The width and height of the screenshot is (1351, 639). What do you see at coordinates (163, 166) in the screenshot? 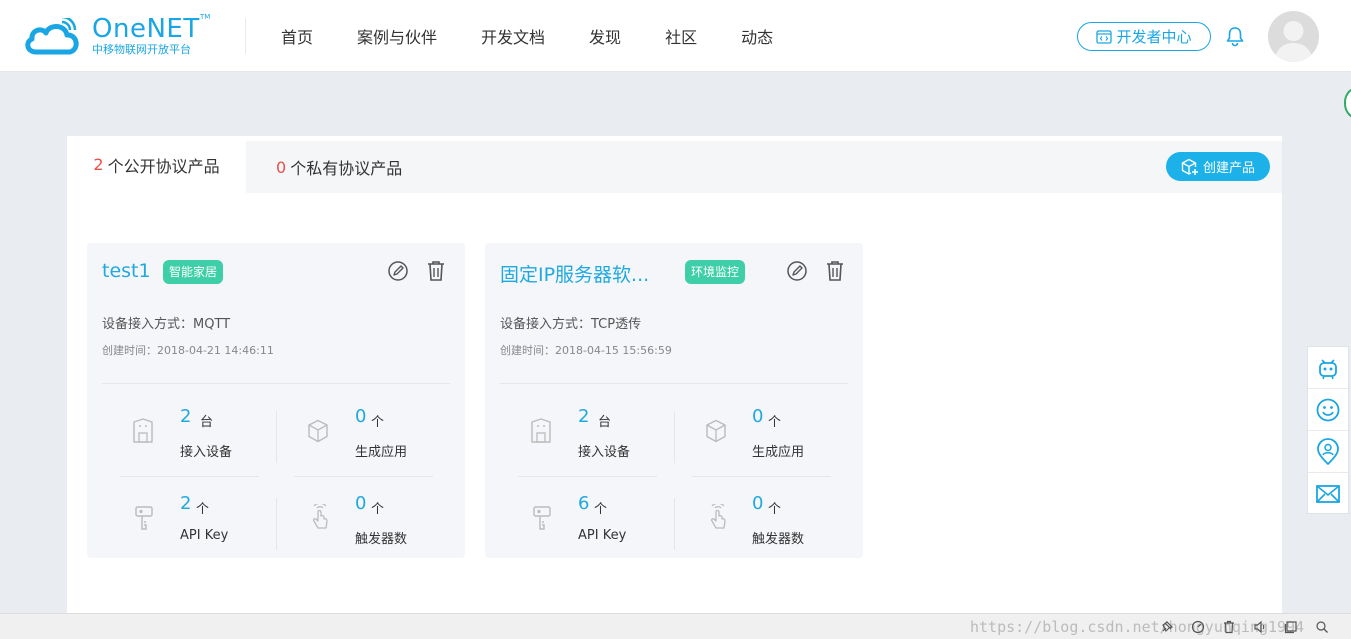
I see `public-tab-label: 个公开协议产品` at bounding box center [163, 166].